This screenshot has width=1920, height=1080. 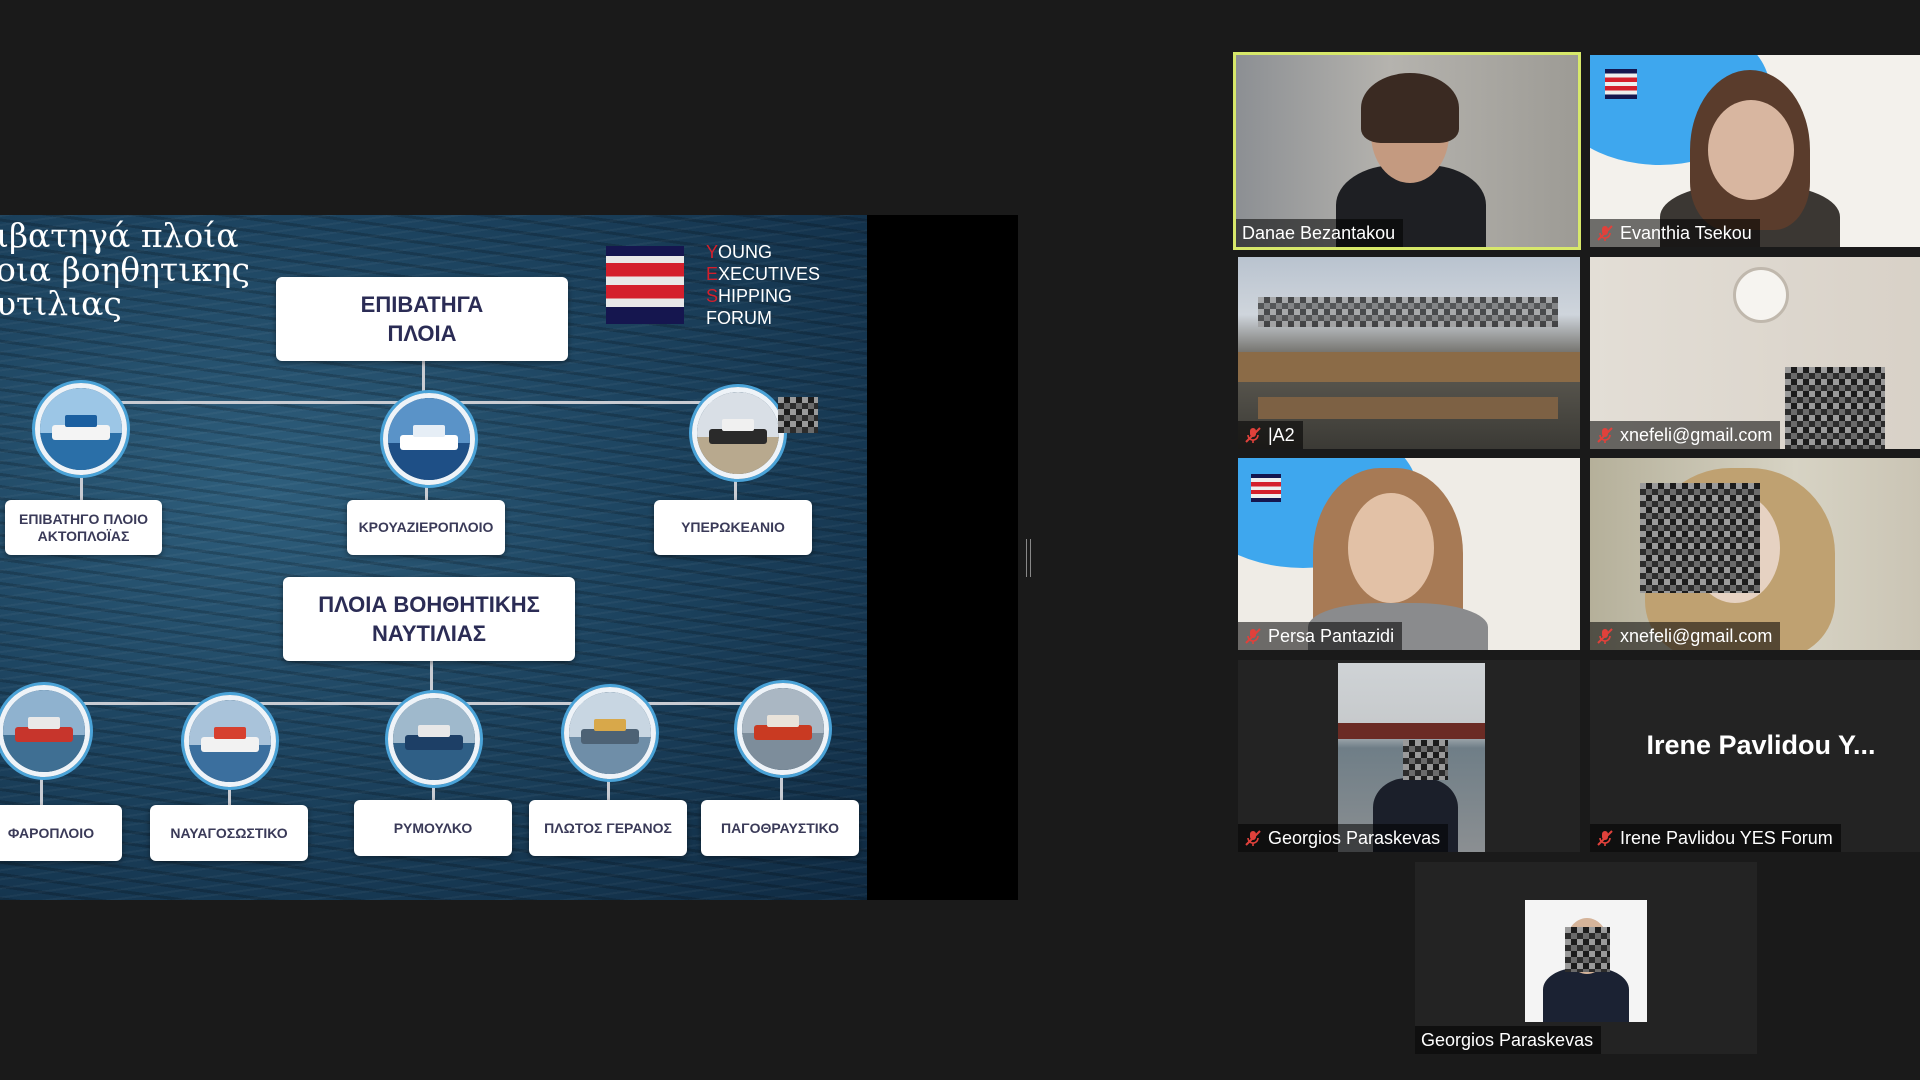 What do you see at coordinates (1409, 554) in the screenshot?
I see `participant-tile-5: Persa Pantazidi` at bounding box center [1409, 554].